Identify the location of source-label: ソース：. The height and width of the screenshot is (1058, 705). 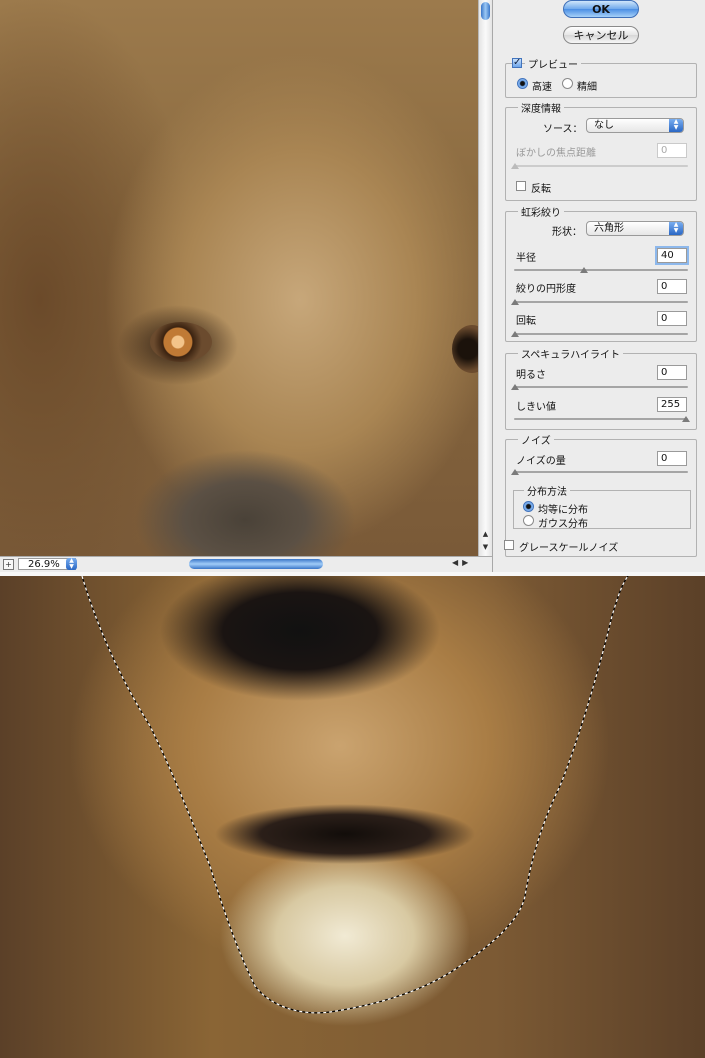
(563, 129).